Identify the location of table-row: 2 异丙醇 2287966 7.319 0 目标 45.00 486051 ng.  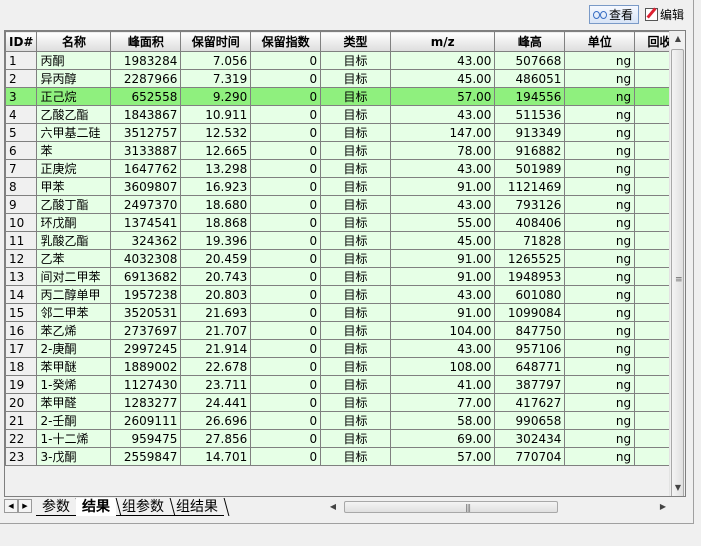
(345, 78).